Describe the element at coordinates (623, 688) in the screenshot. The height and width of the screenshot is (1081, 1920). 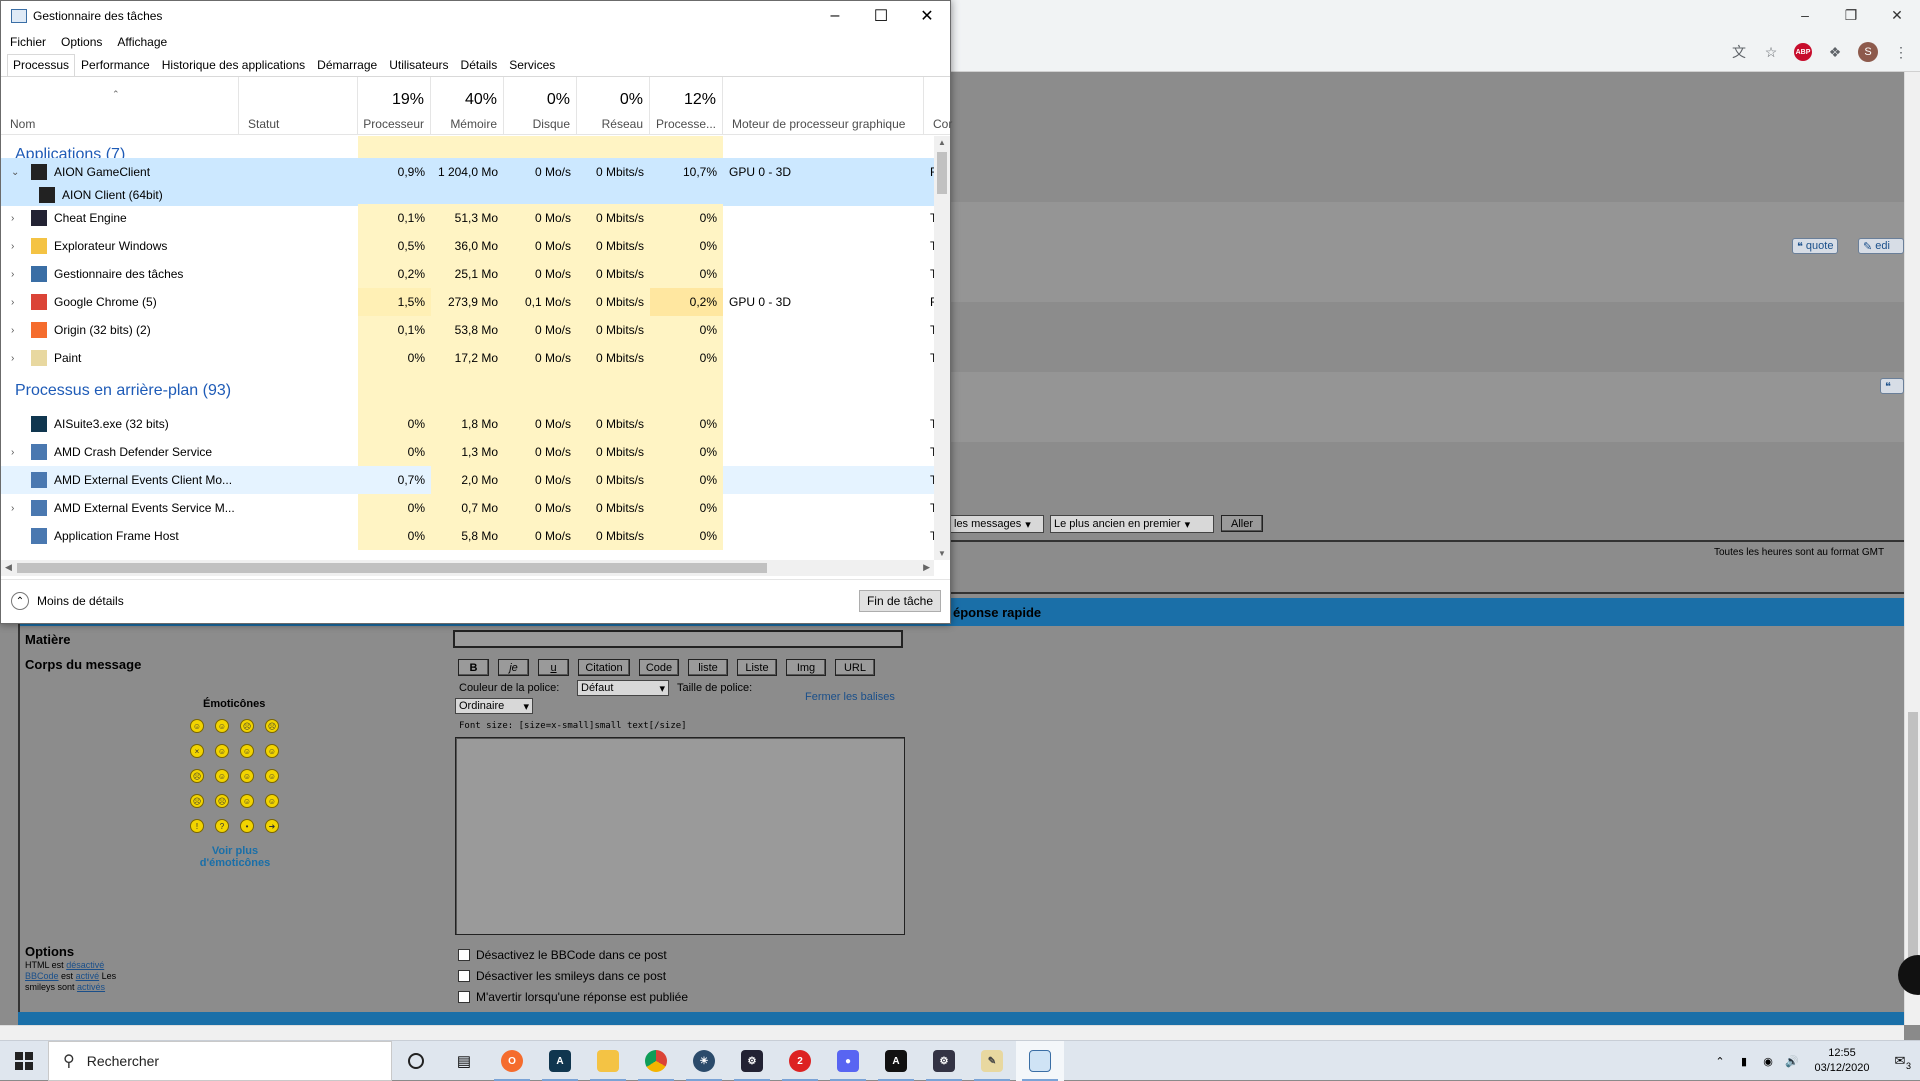
I see `font-color-select: Défaut ▾` at that location.